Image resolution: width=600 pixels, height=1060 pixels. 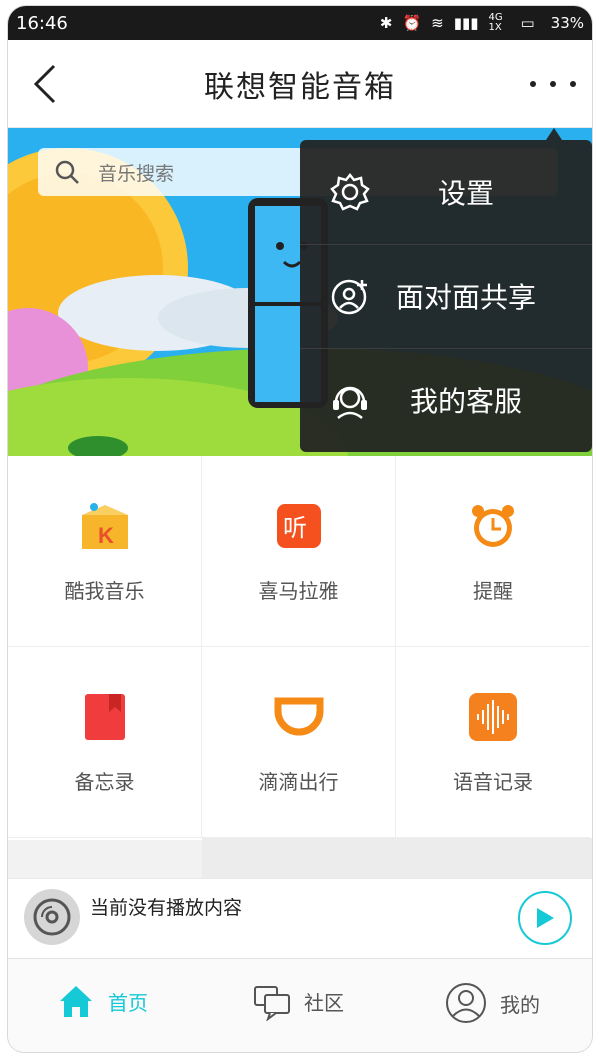 I want to click on menu-item-label: 面对面共享, so click(x=465, y=297).